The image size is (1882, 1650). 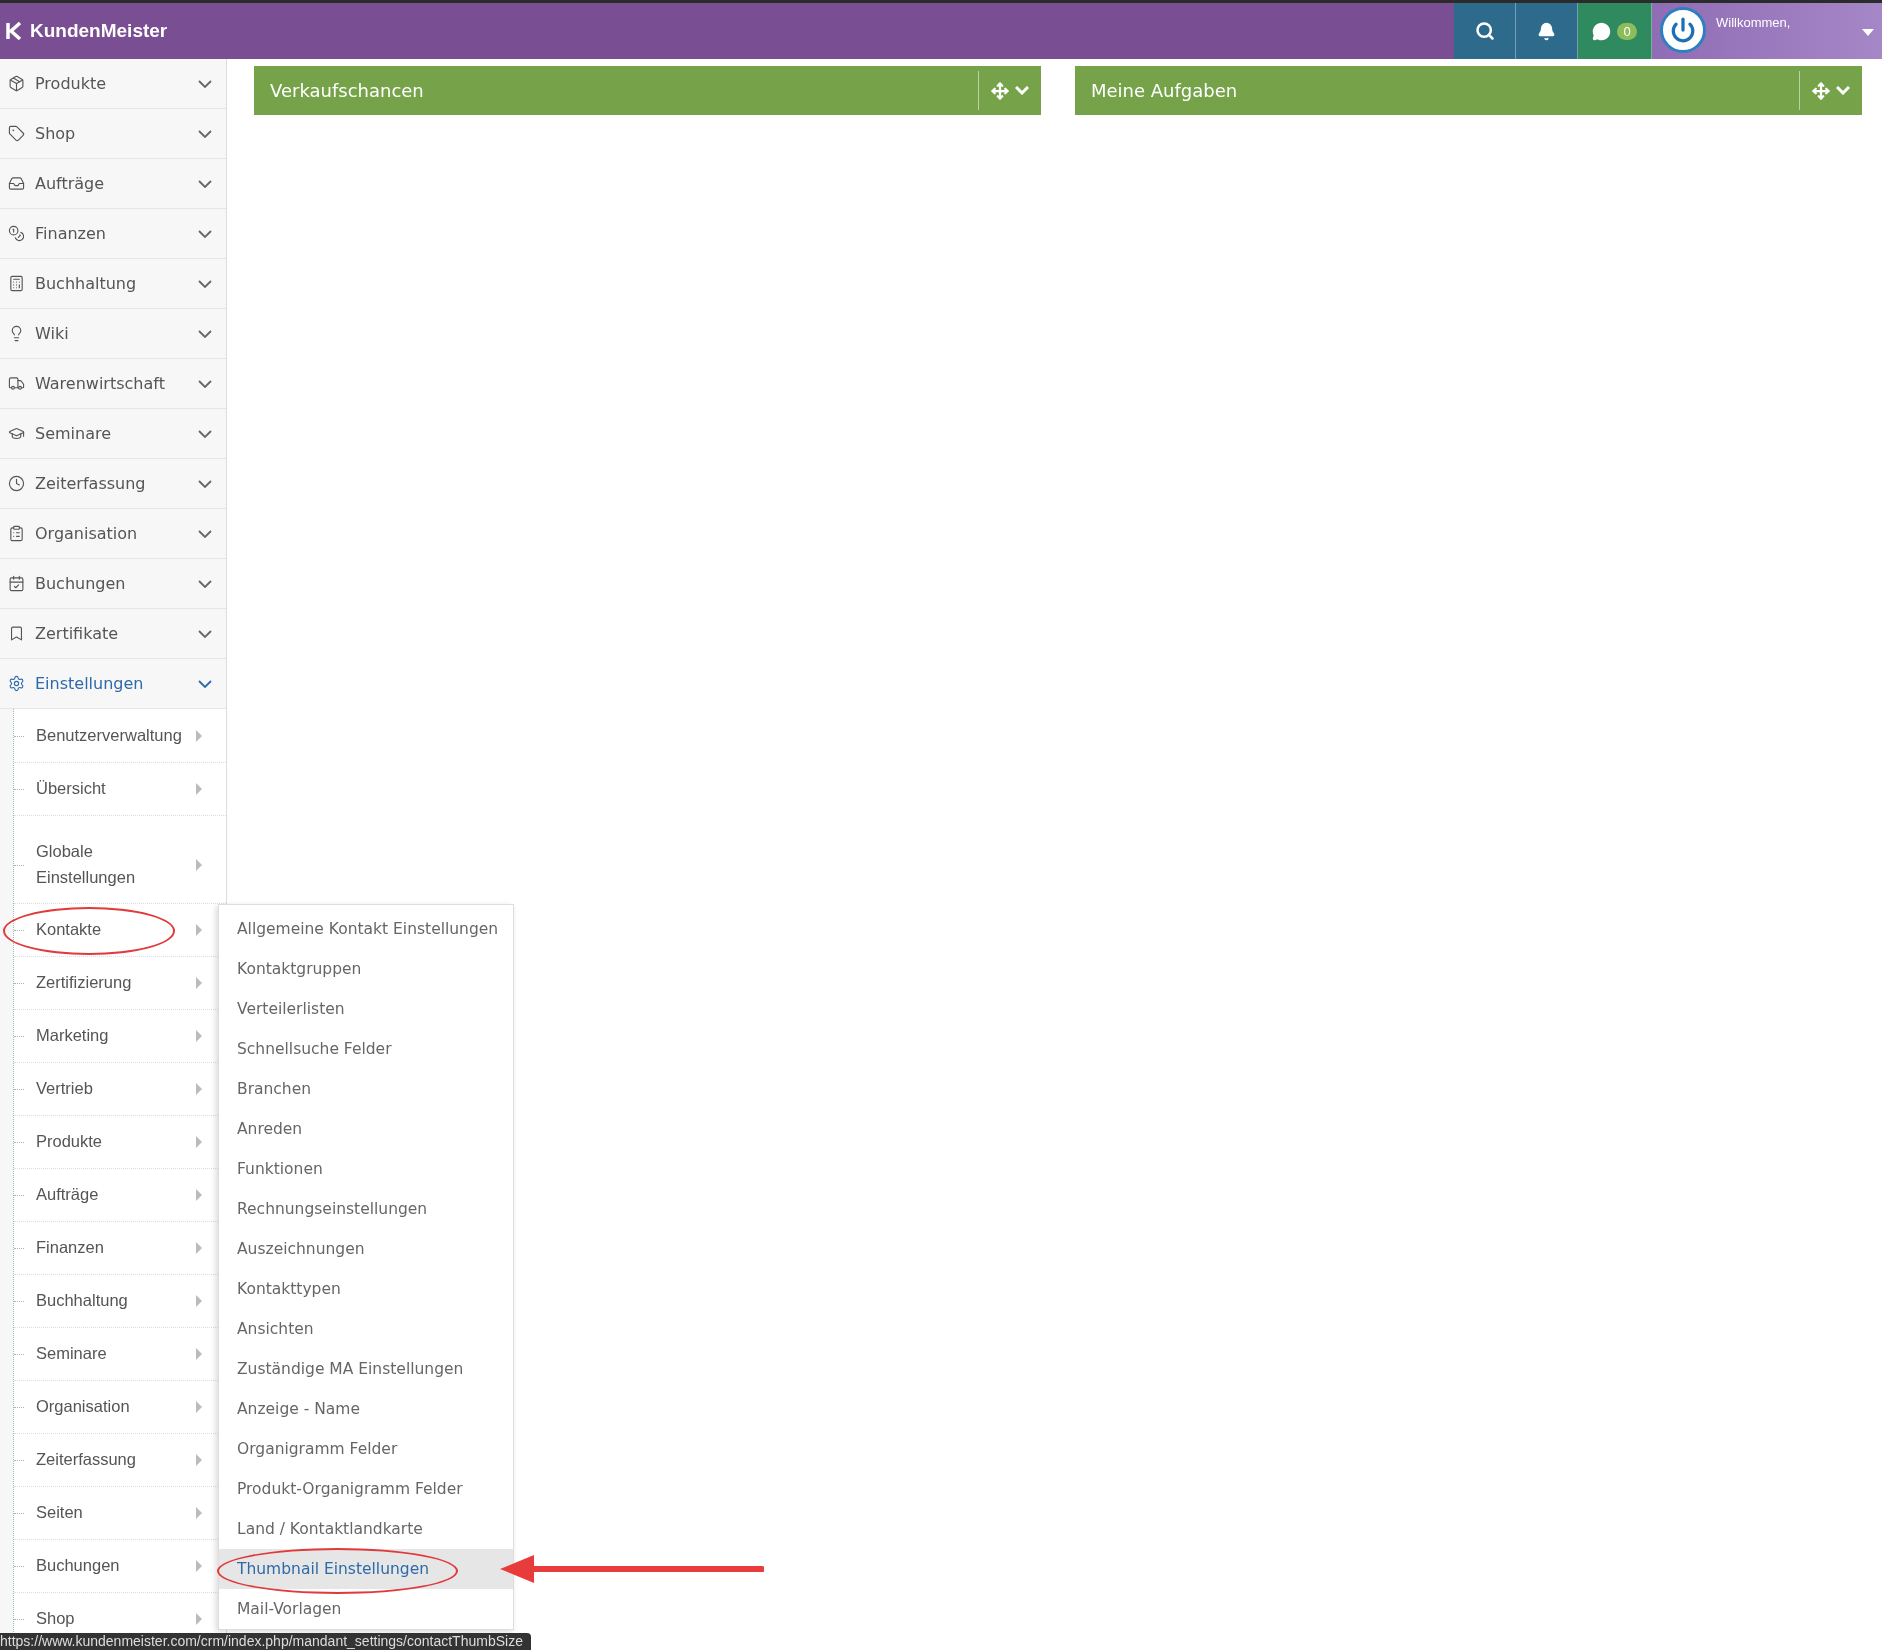 I want to click on sidebar-item: Aufträge, so click(x=113, y=184).